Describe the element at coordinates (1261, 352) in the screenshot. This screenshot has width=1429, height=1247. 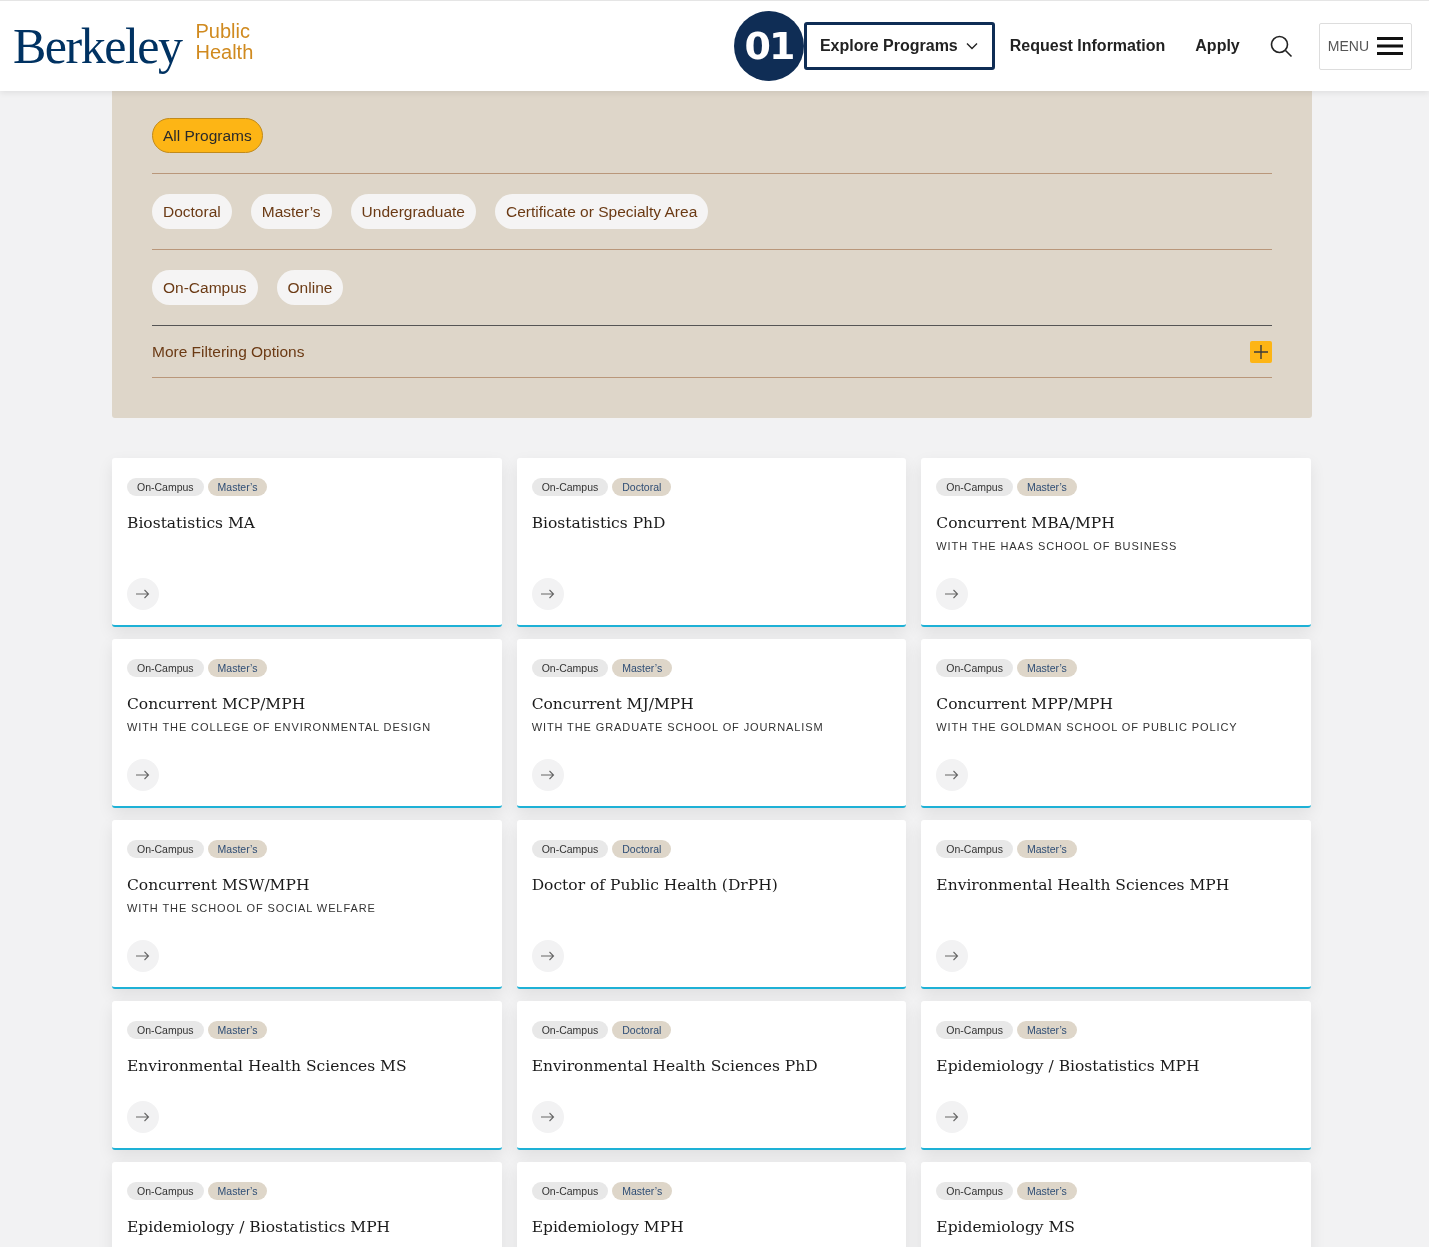
I see `plus-icon` at that location.